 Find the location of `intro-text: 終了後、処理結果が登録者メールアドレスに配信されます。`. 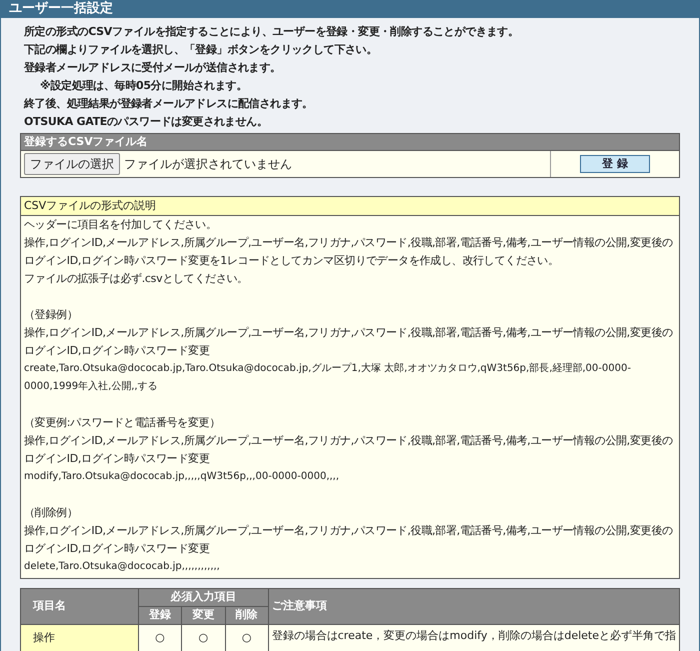

intro-text: 終了後、処理結果が登録者メールアドレスに配信されます。 is located at coordinates (168, 104).